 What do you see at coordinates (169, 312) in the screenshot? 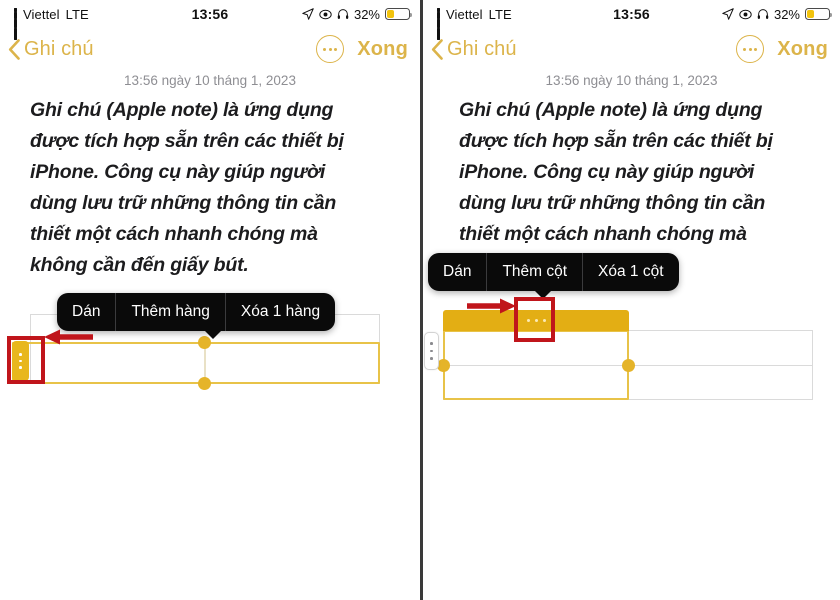
I see `menu-item-add-row: Thêm hàng` at bounding box center [169, 312].